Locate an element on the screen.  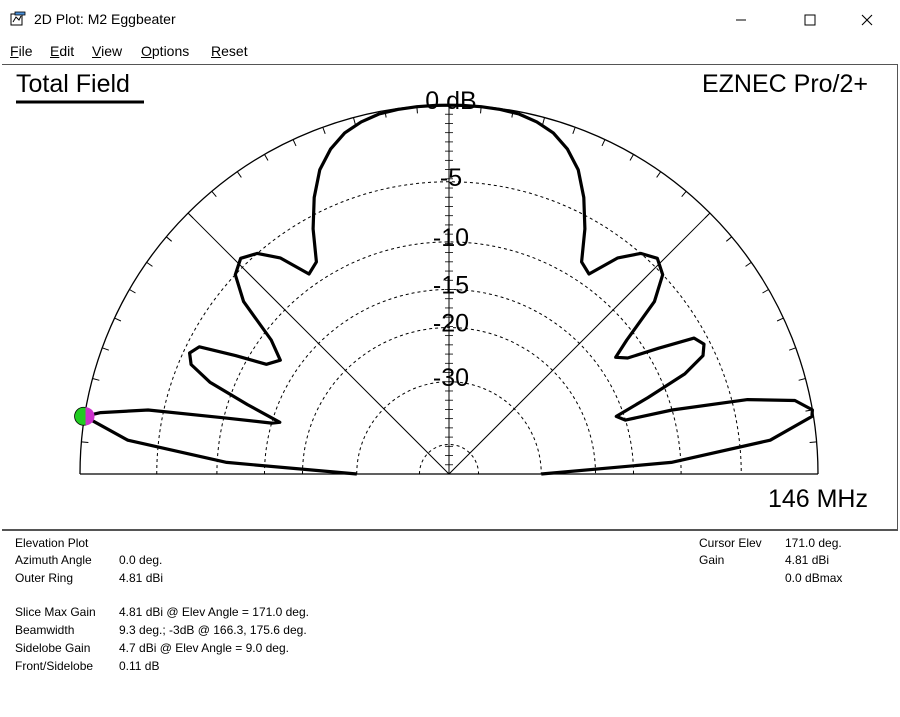
ring-label: -5 is located at coordinates (451, 178).